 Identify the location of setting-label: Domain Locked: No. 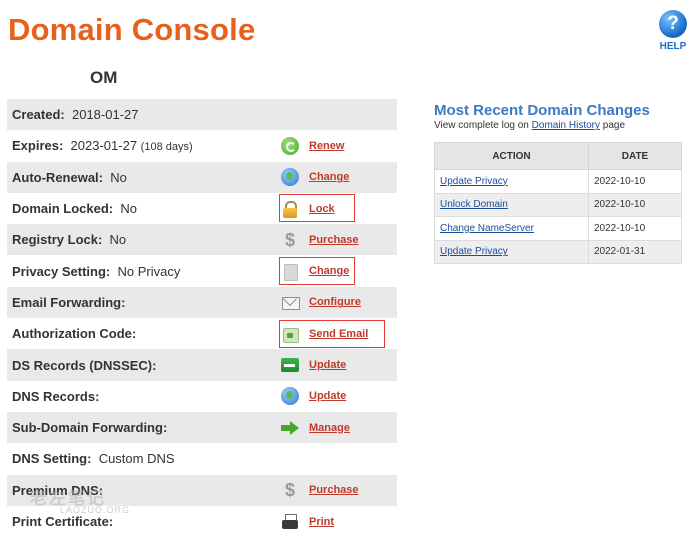
(74, 208).